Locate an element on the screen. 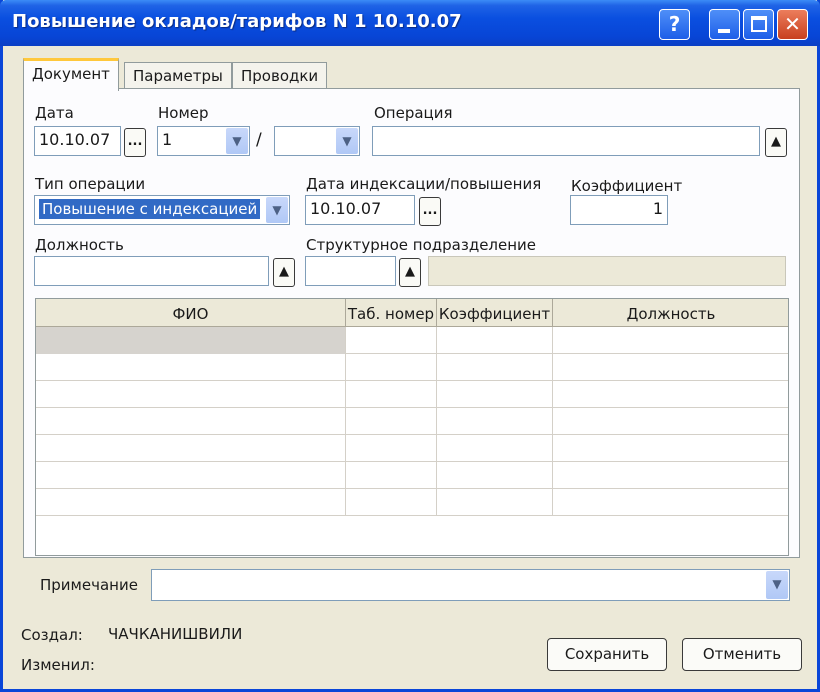 This screenshot has height=692, width=820. position-label: Должность is located at coordinates (79, 245).